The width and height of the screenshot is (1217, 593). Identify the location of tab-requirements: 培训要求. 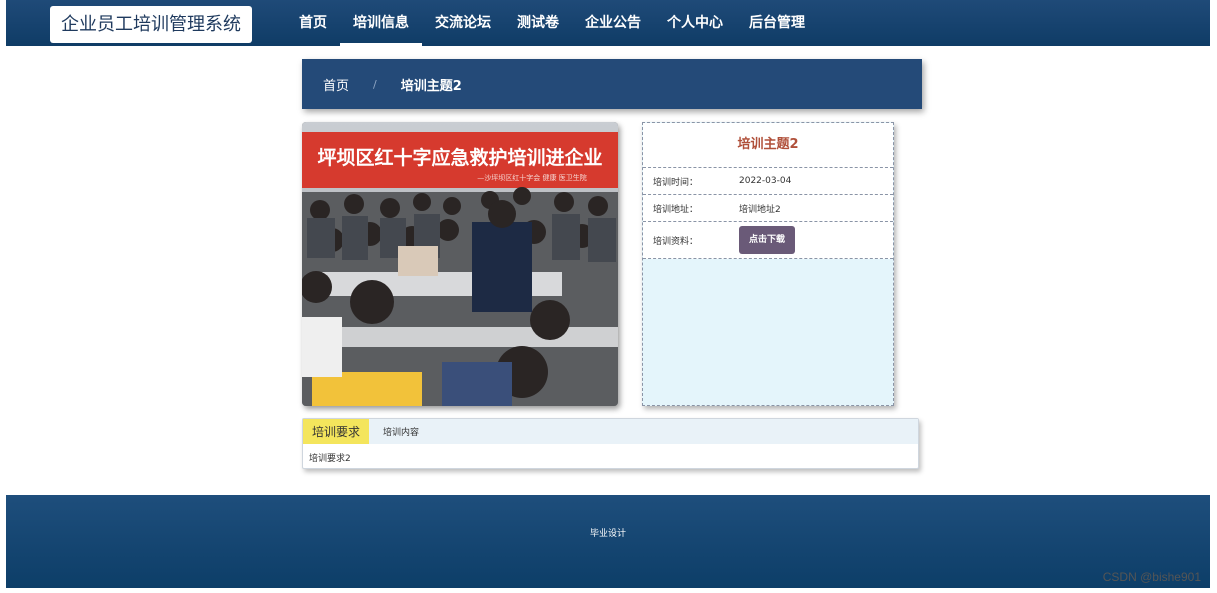
(336, 431).